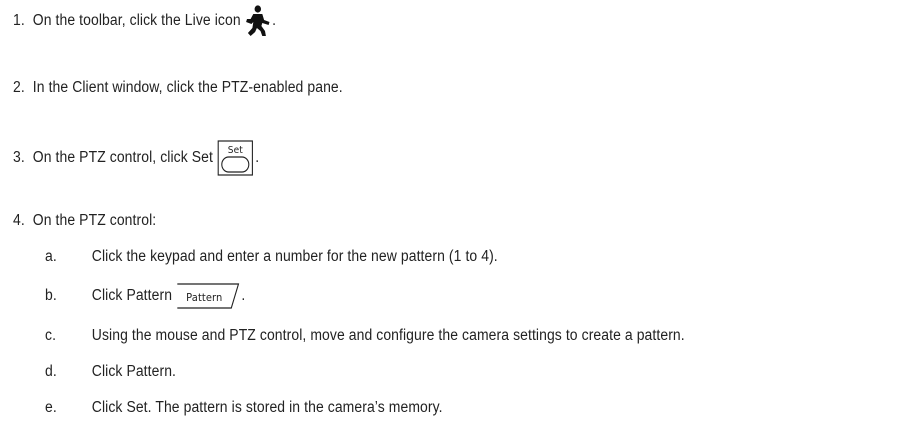 Image resolution: width=908 pixels, height=445 pixels. What do you see at coordinates (51, 335) in the screenshot?
I see `substep-letter: c.` at bounding box center [51, 335].